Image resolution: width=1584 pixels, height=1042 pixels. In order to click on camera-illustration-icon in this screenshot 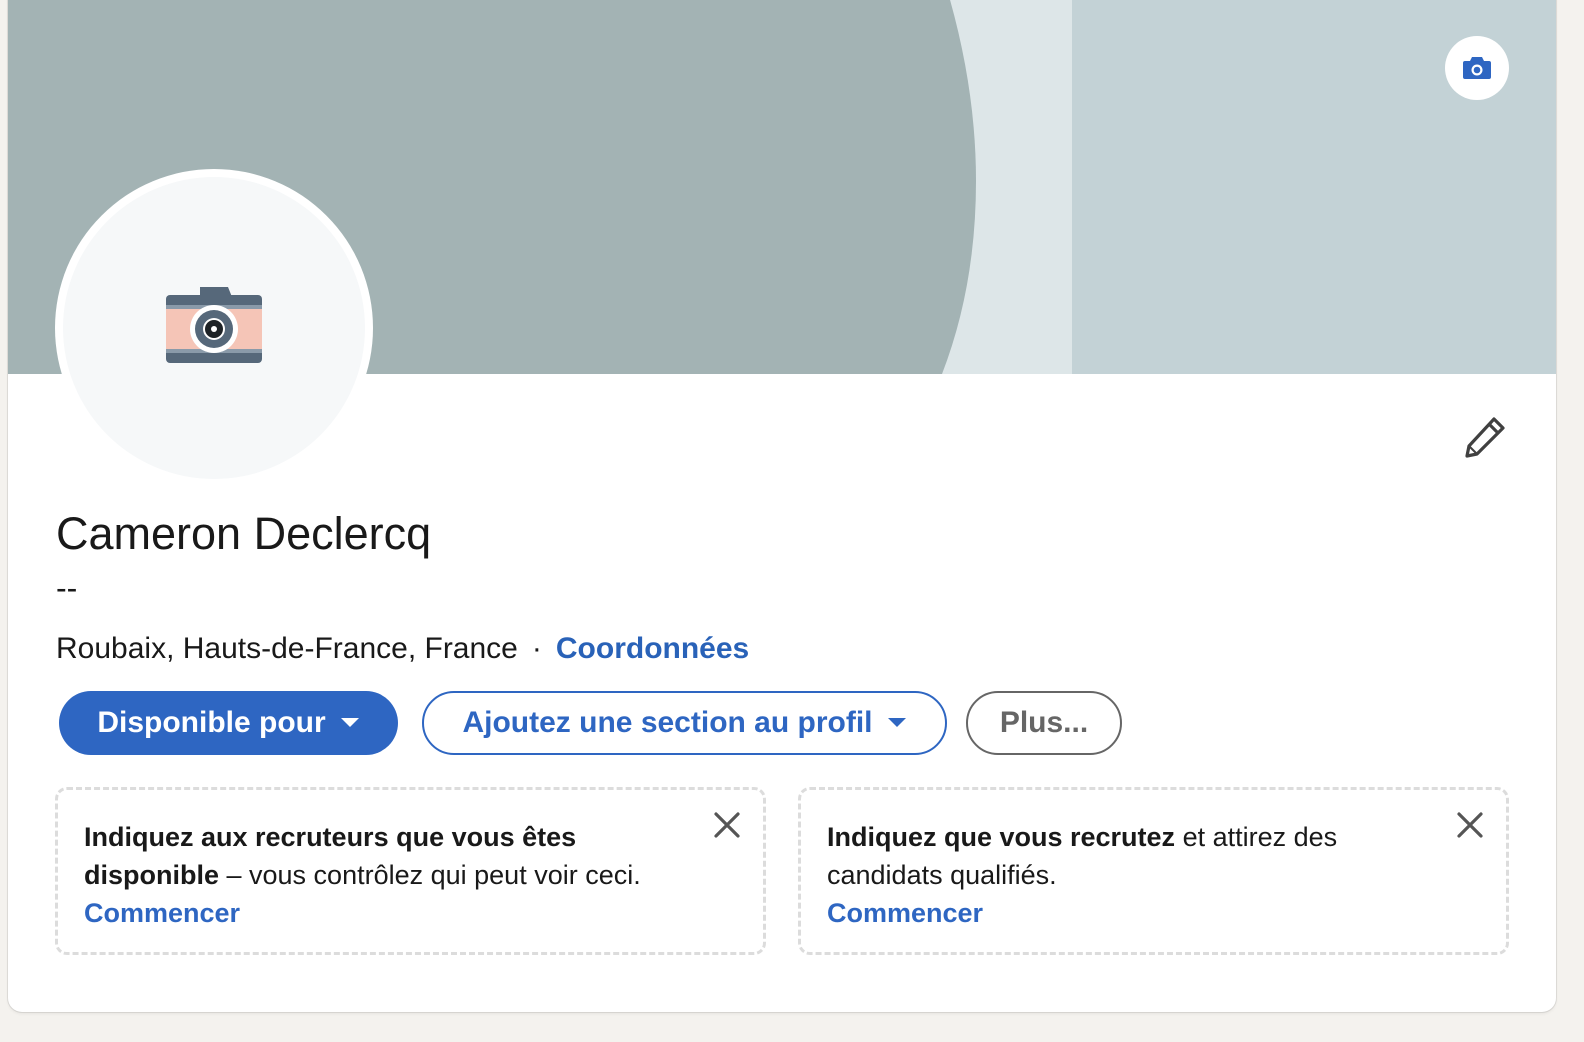, I will do `click(214, 328)`.